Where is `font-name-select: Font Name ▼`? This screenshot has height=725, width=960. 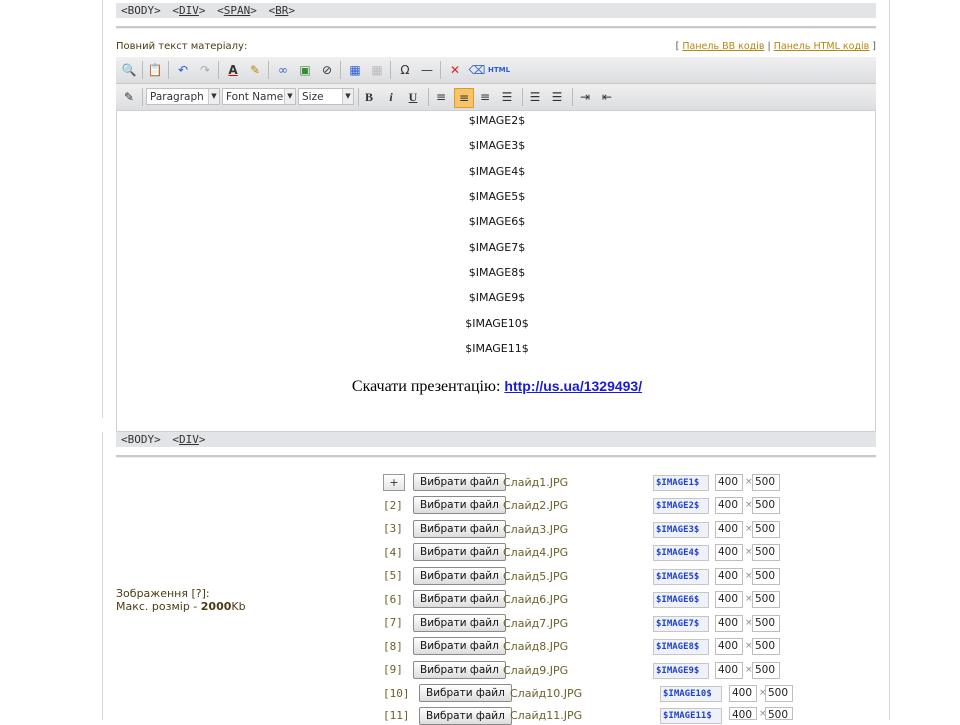 font-name-select: Font Name ▼ is located at coordinates (259, 96).